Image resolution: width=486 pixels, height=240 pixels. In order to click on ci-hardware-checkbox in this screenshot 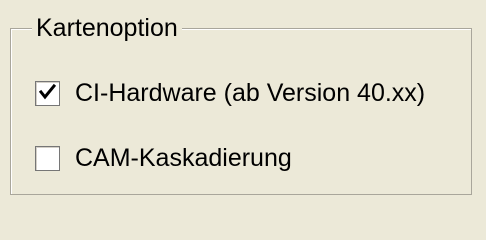, I will do `click(47, 93)`.